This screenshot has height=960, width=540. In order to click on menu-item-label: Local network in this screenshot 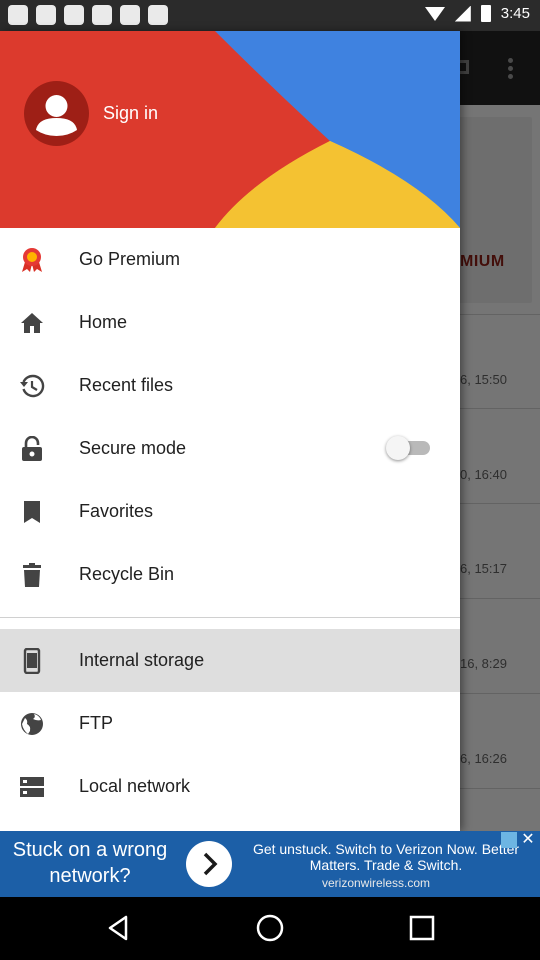, I will do `click(135, 786)`.